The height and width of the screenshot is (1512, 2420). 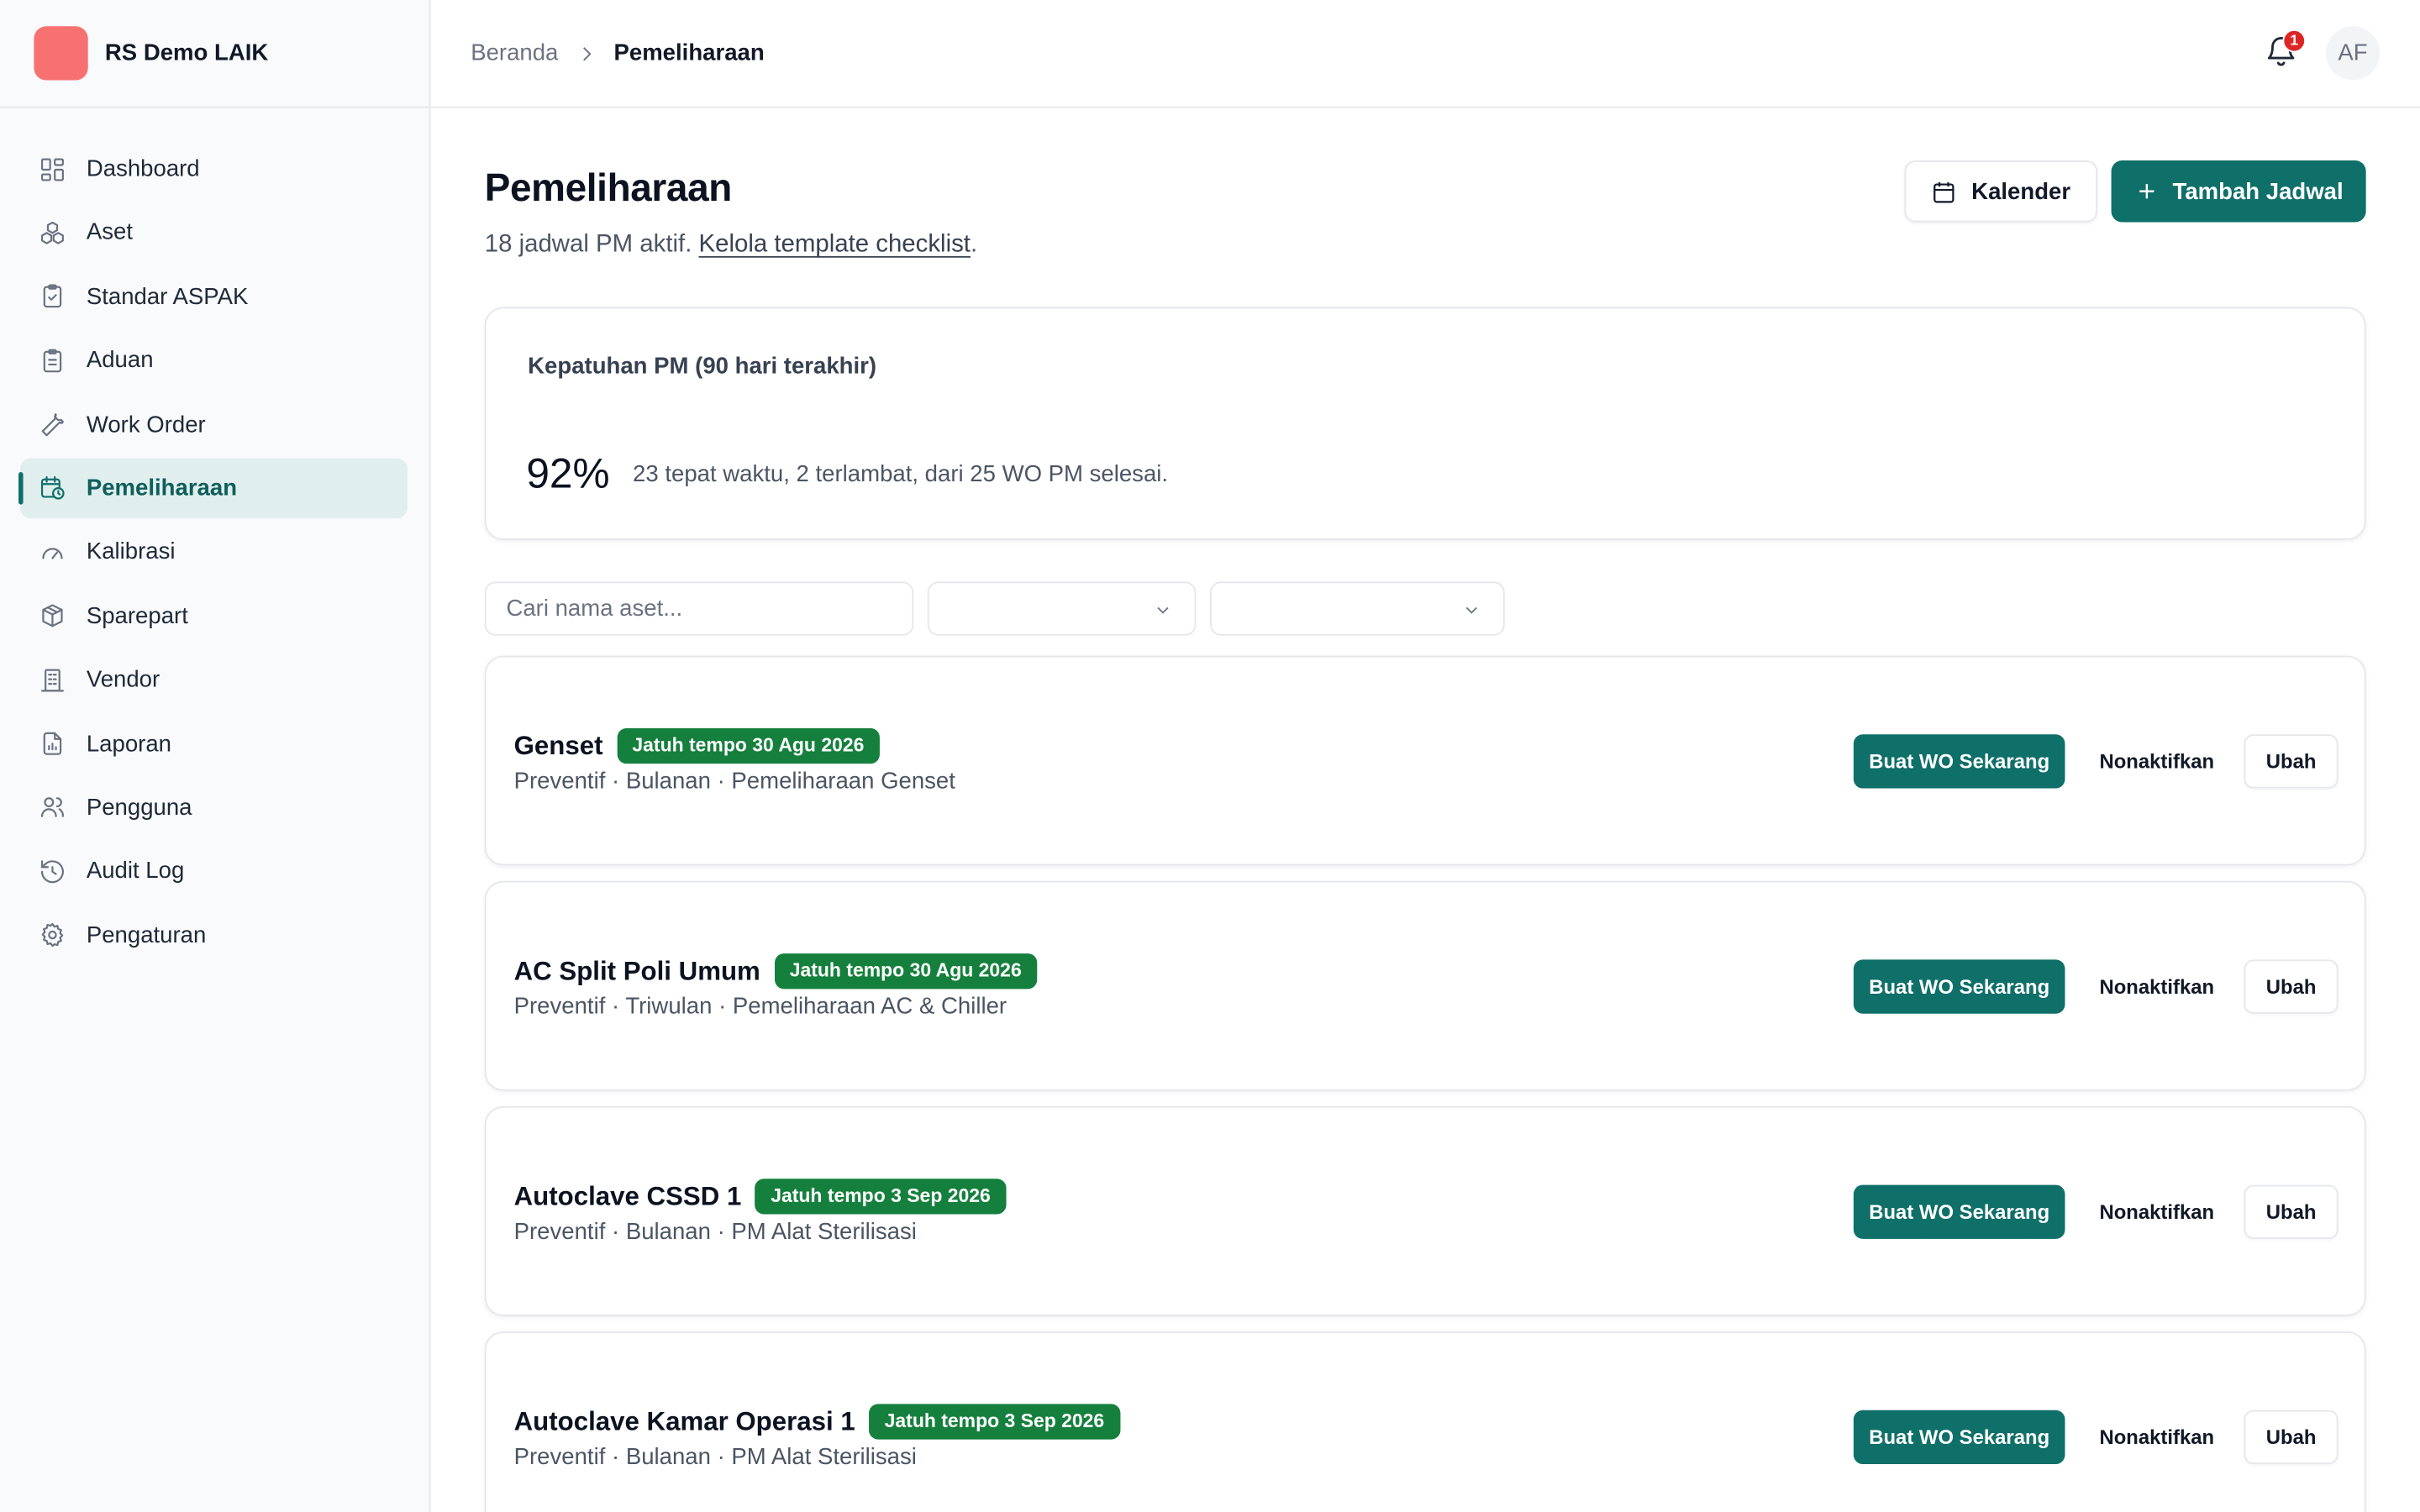 I want to click on notification-button: 1, so click(x=2285, y=50).